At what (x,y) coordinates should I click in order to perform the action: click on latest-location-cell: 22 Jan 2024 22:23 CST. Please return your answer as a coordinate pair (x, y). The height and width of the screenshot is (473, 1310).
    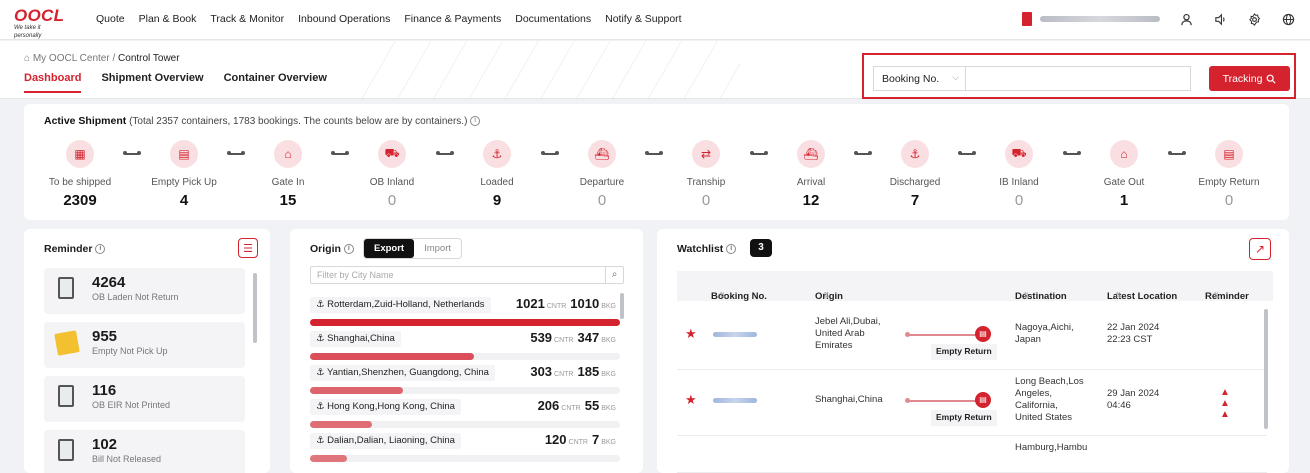
    Looking at the image, I should click on (1133, 334).